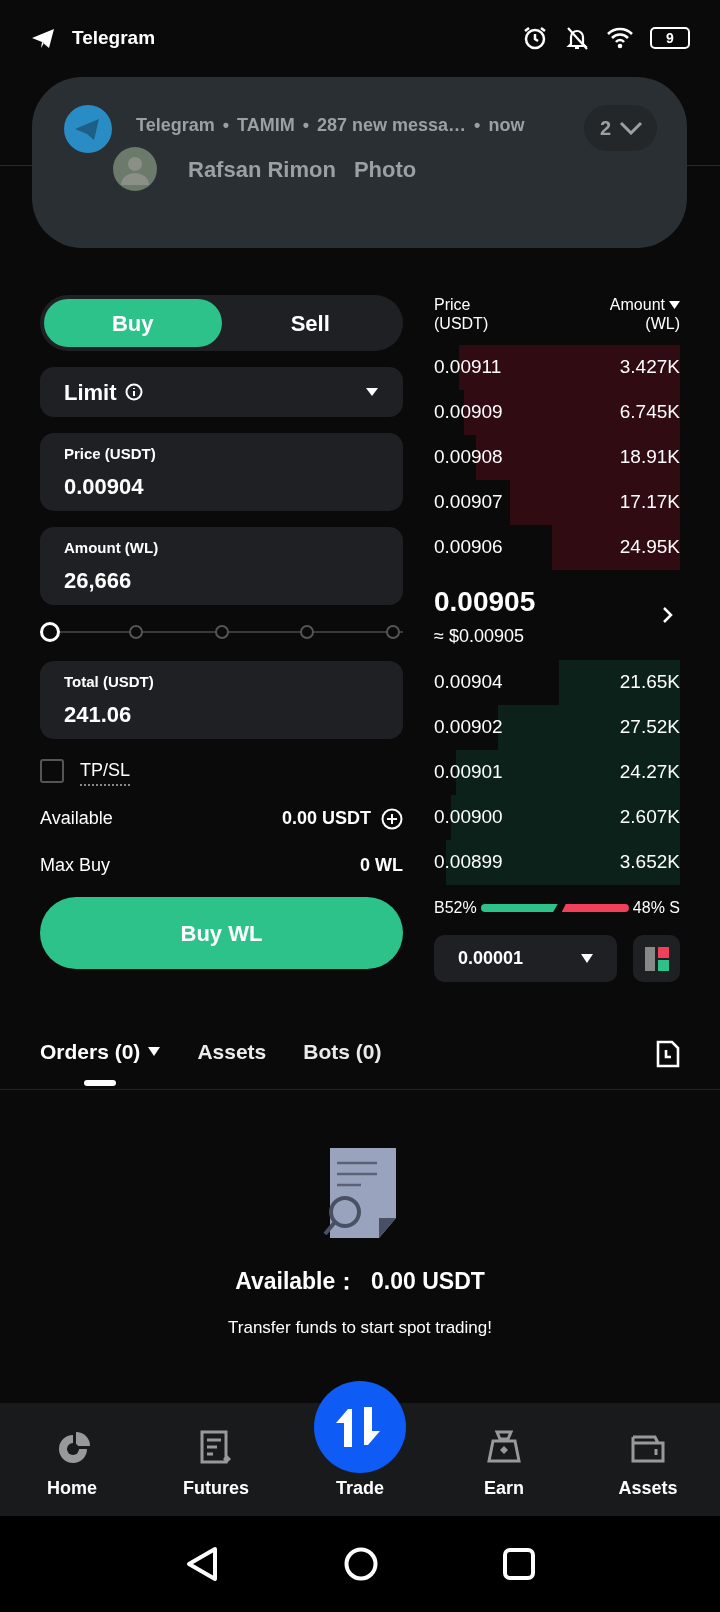  What do you see at coordinates (649, 727) in the screenshot?
I see `amount-cell: 27.52K` at bounding box center [649, 727].